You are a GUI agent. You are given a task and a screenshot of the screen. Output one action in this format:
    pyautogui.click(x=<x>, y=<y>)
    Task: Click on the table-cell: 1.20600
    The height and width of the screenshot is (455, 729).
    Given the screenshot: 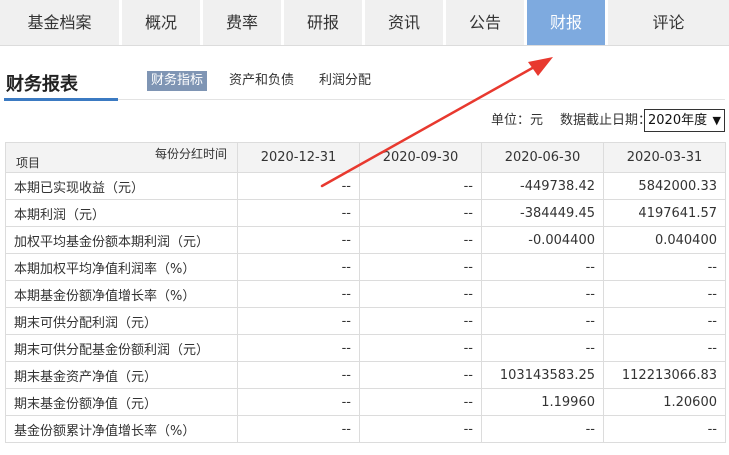 What is the action you would take?
    pyautogui.click(x=664, y=402)
    